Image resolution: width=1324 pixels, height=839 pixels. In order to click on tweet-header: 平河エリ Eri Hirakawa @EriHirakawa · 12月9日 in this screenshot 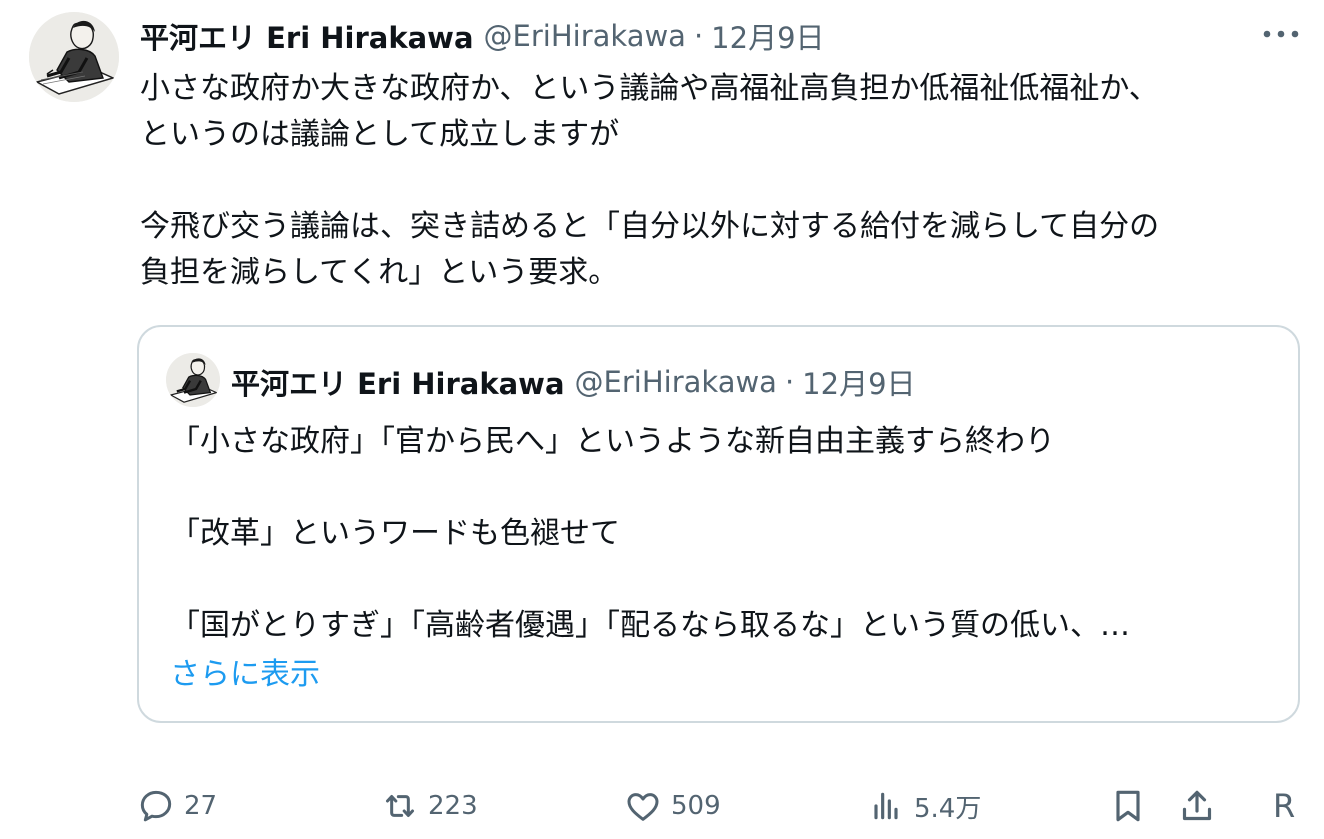, I will do `click(482, 36)`.